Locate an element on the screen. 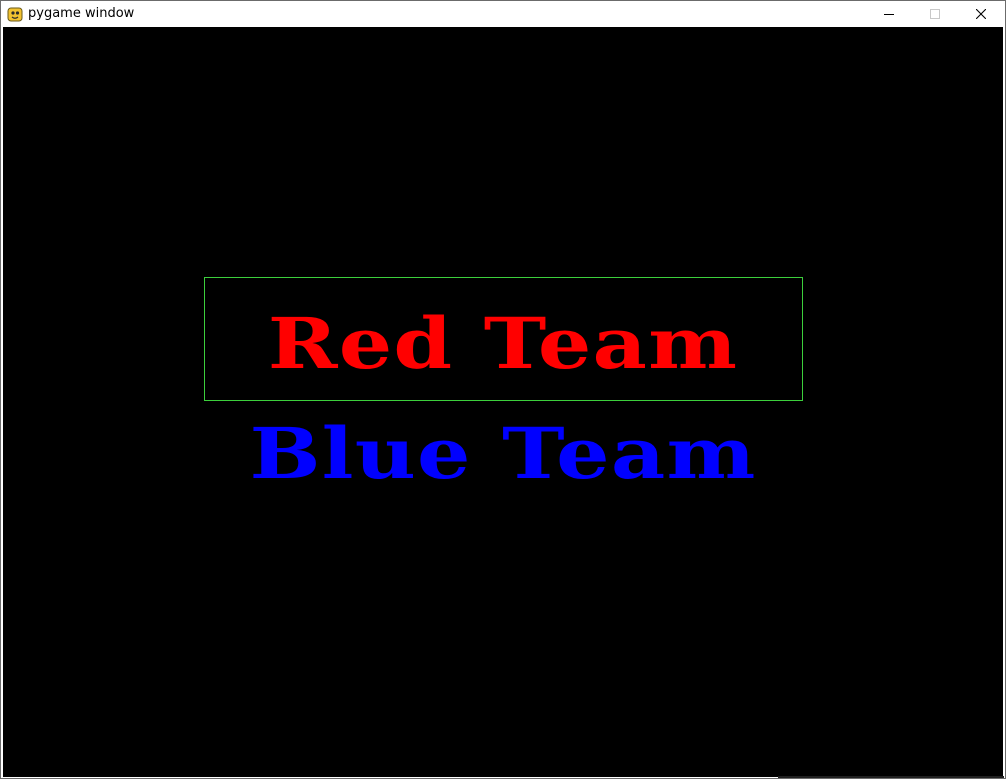 The image size is (1006, 779). blue-team-option: Blue Team is located at coordinates (503, 454).